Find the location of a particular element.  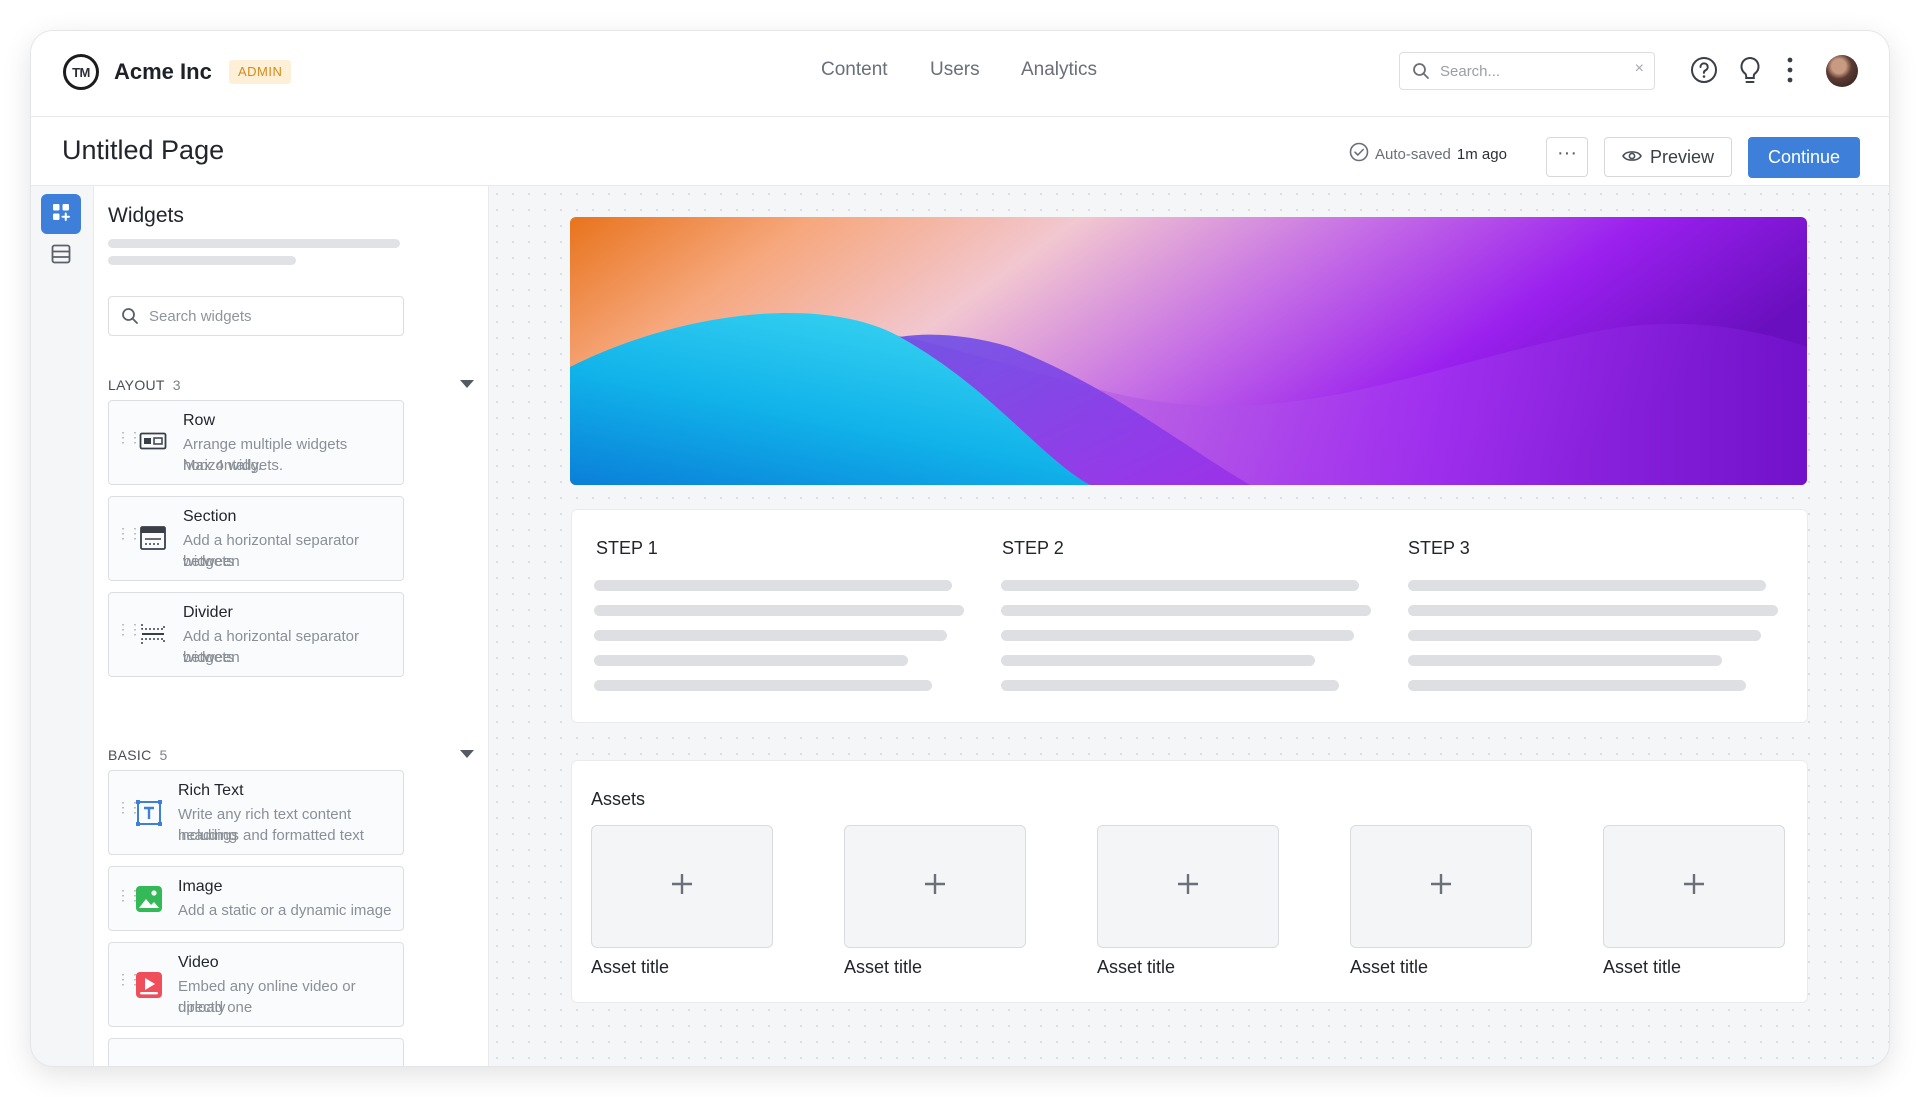

global-search: Search... × is located at coordinates (1527, 71).